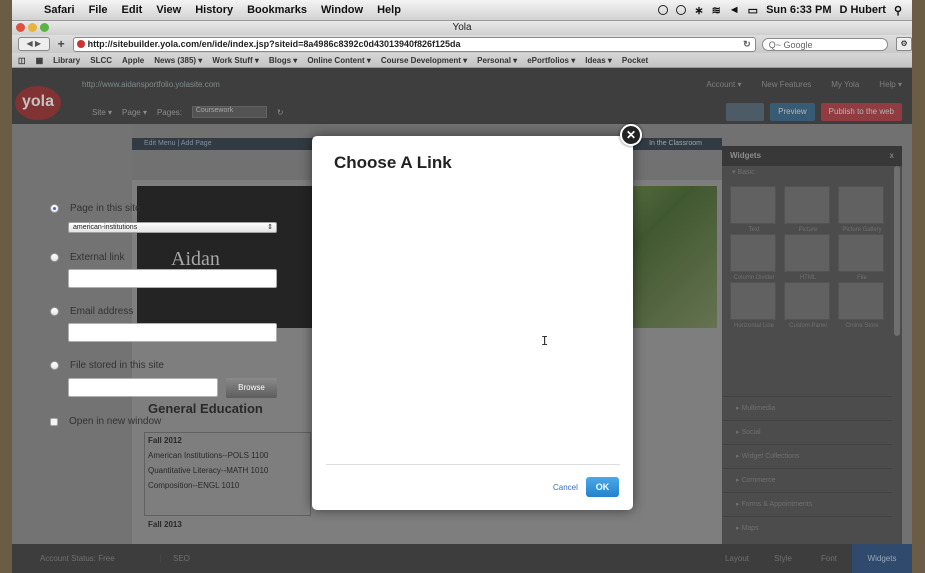  Describe the element at coordinates (825, 44) in the screenshot. I see `search-field: Q~ Google` at that location.